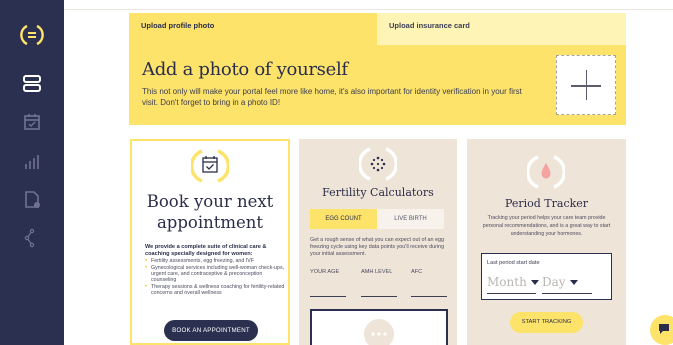 The image size is (673, 345). What do you see at coordinates (368, 9) in the screenshot?
I see `header-divider` at bounding box center [368, 9].